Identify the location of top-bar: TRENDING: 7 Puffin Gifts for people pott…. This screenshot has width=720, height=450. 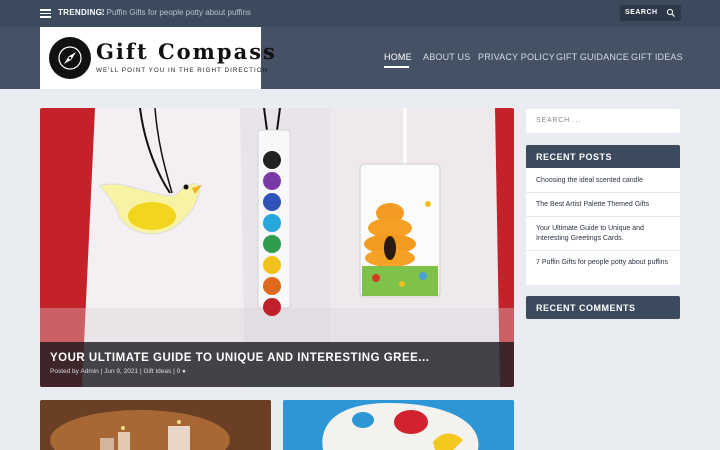
(360, 13).